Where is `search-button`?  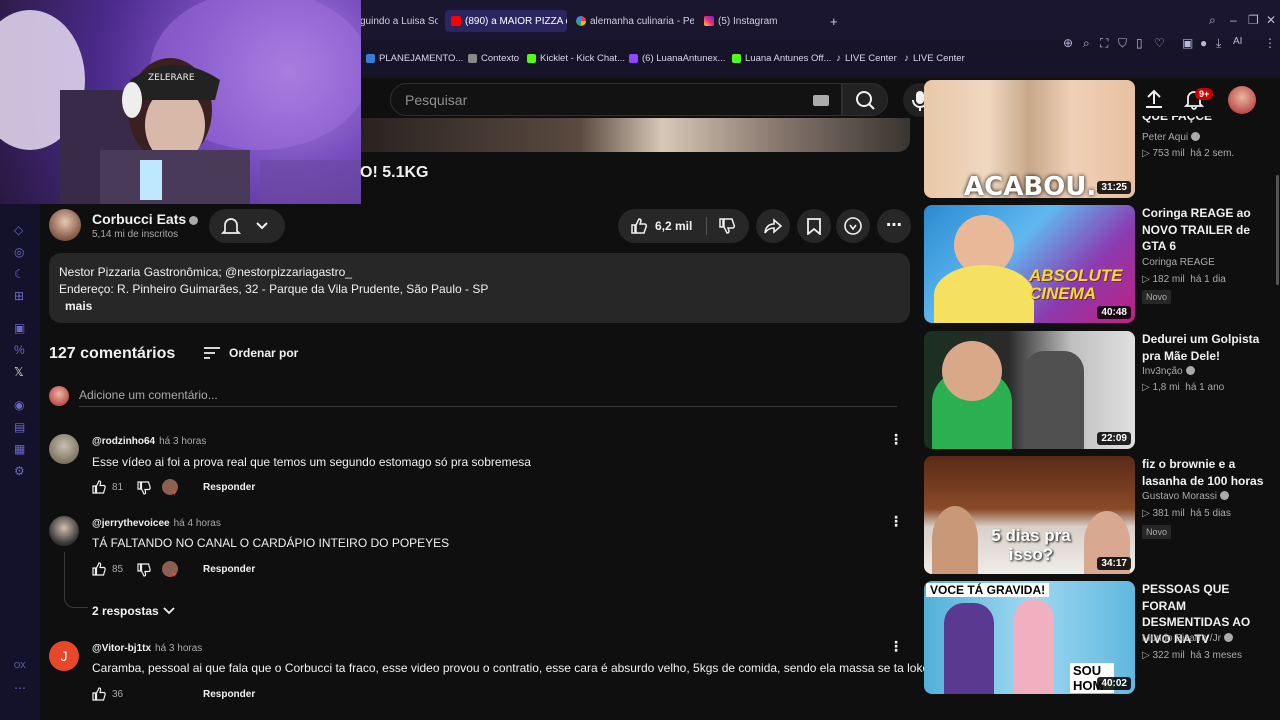
search-button is located at coordinates (865, 99).